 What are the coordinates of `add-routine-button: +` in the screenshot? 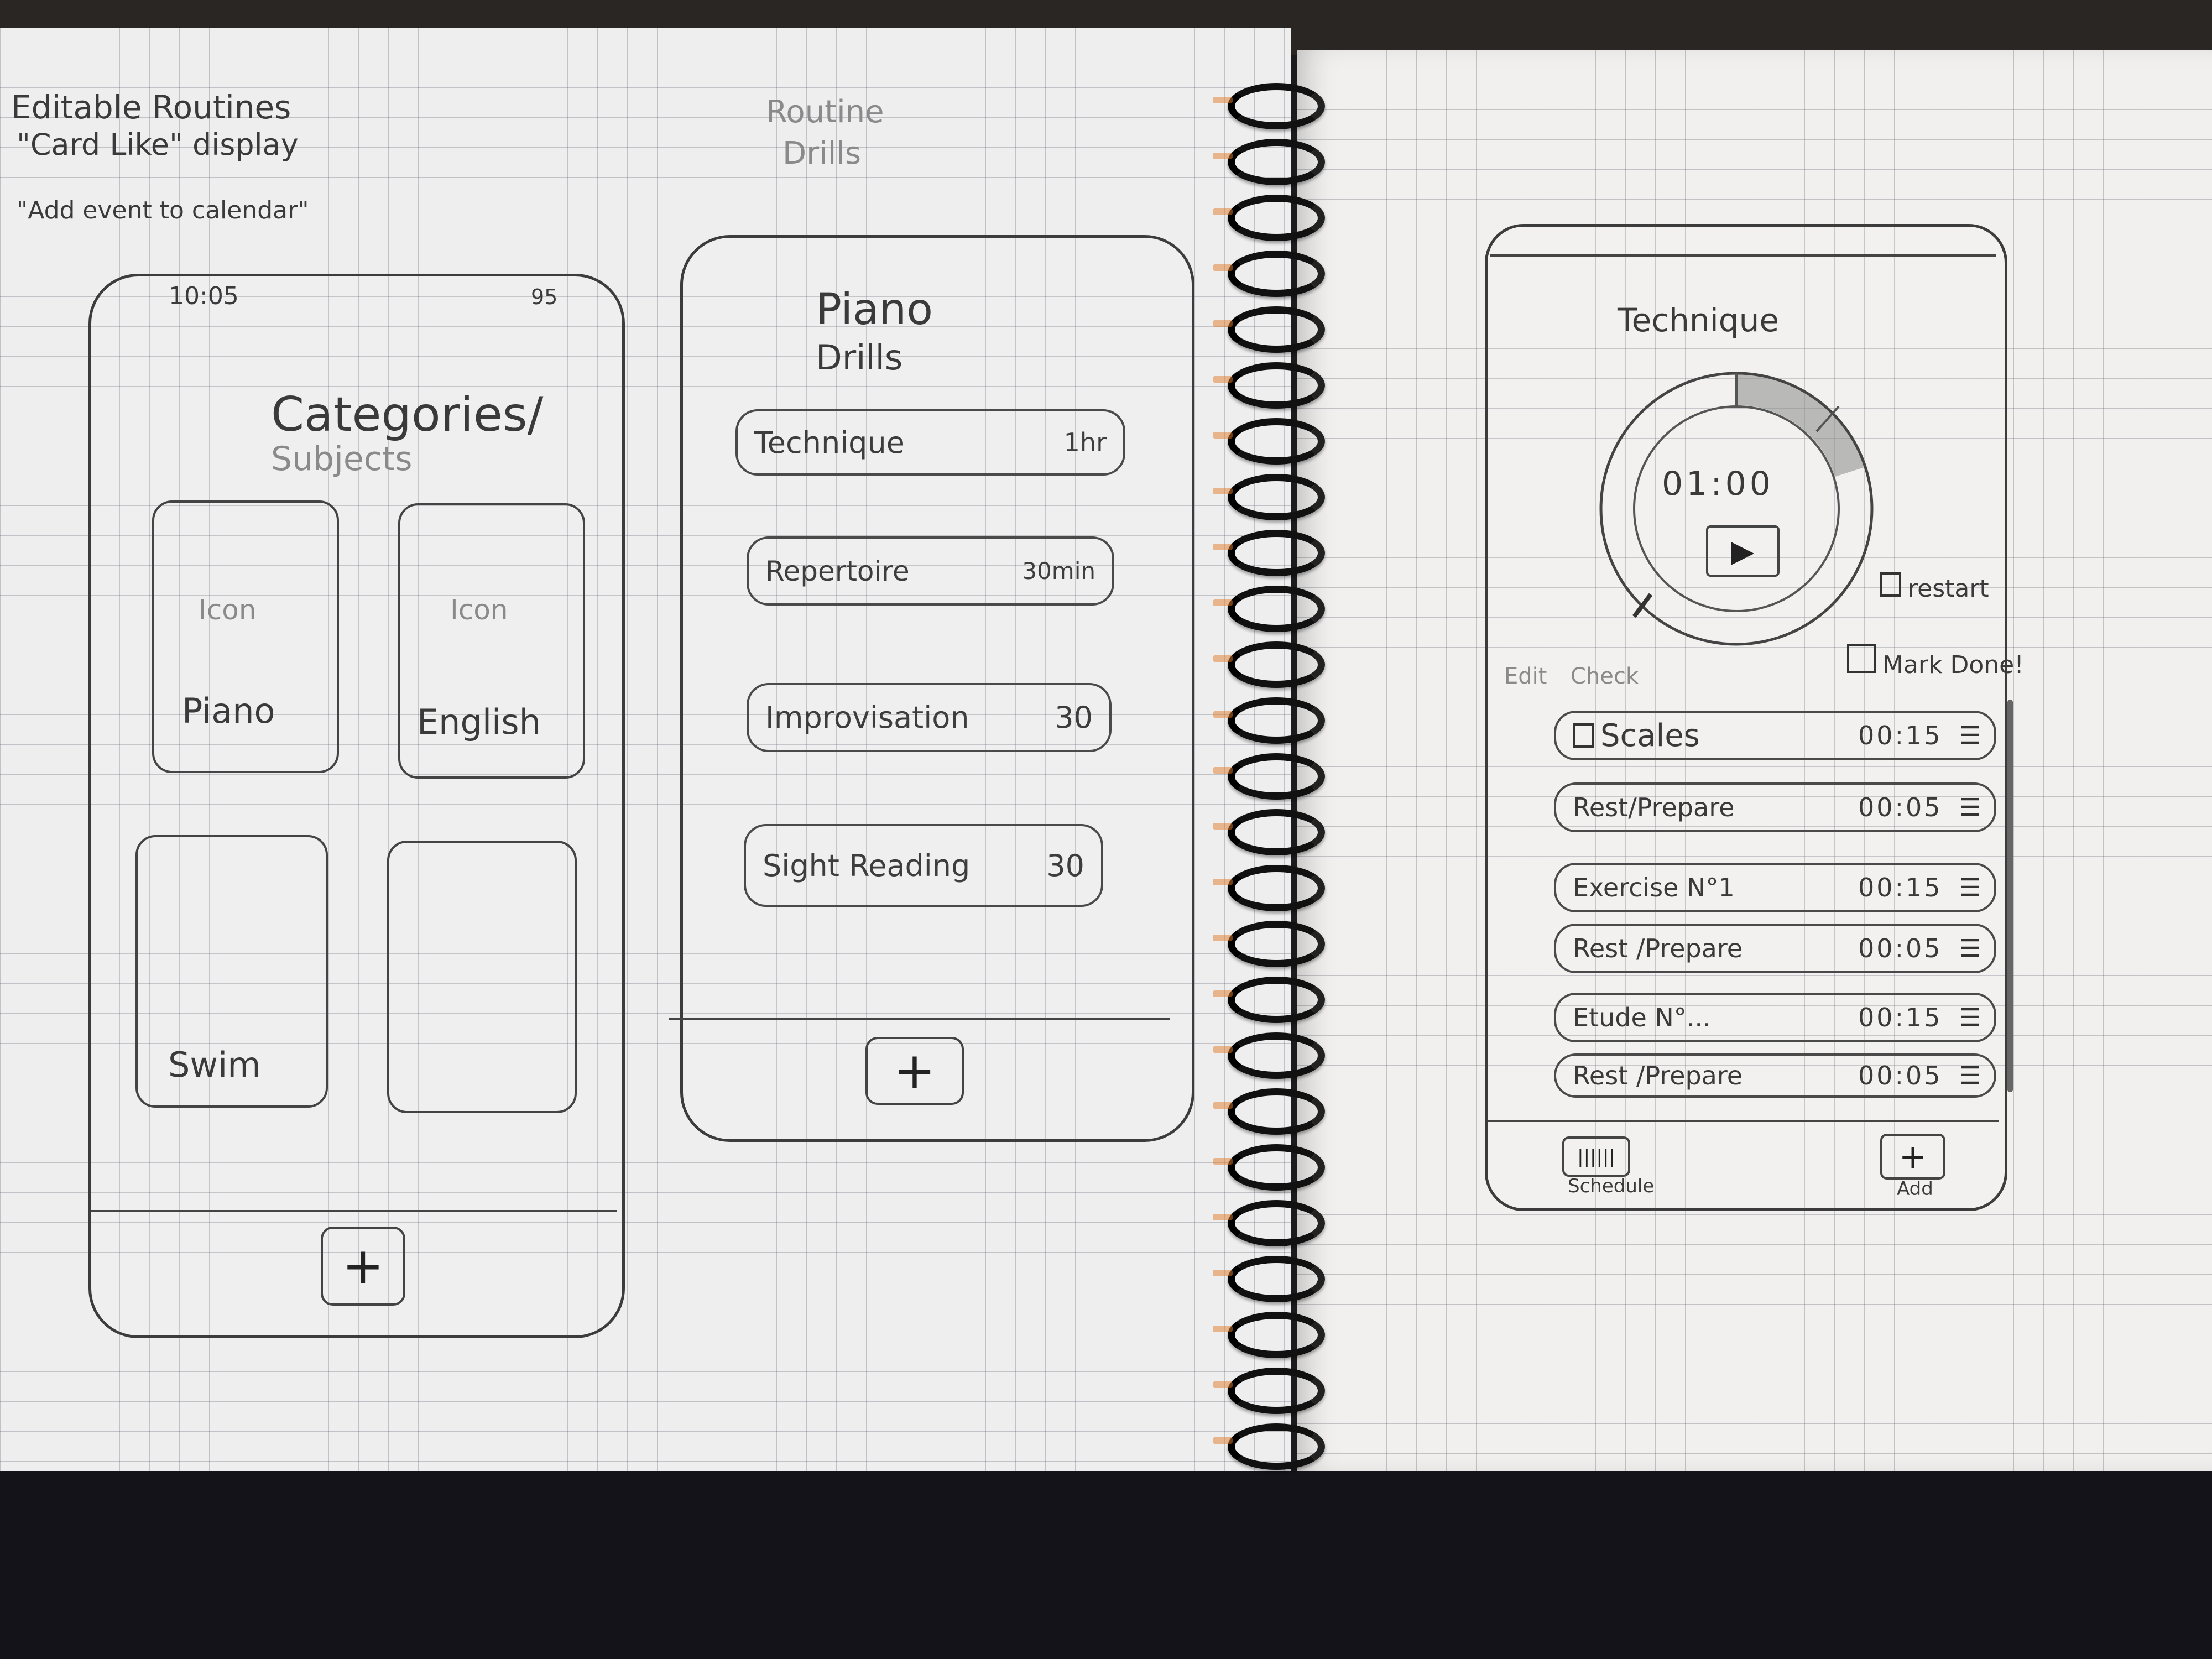 It's located at (1913, 1157).